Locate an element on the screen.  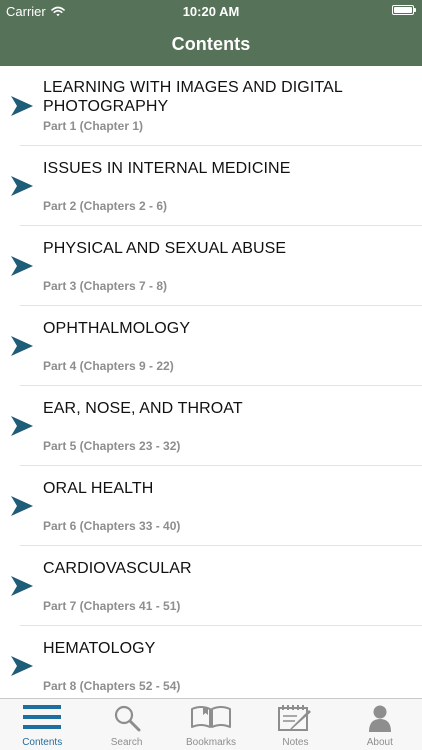
status-bar: Carrier 10:20 AM is located at coordinates (211, 11).